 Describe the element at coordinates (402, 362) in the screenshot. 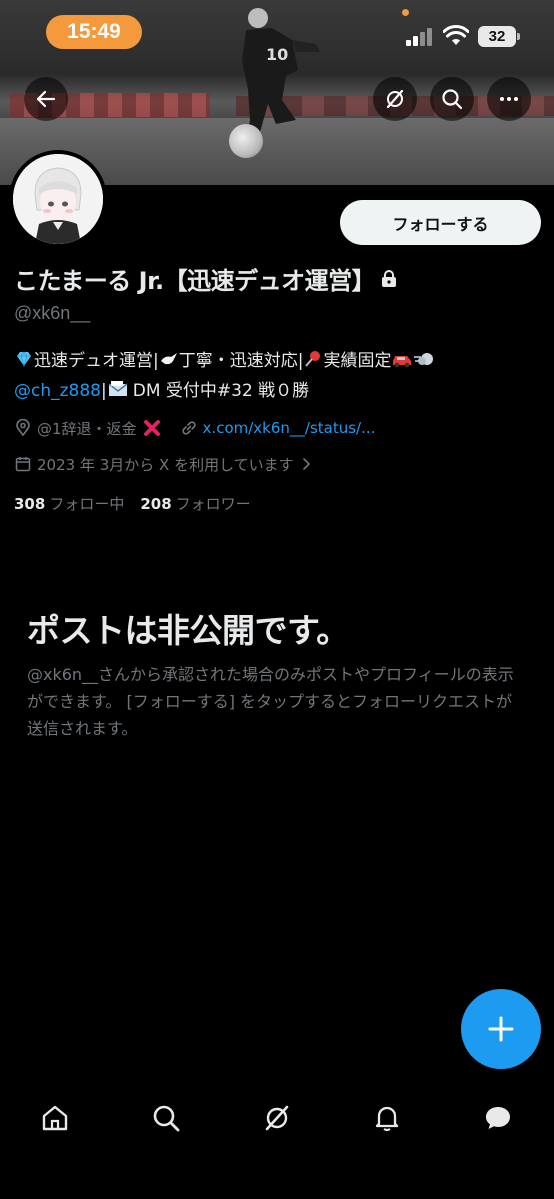

I see `car-icon` at that location.